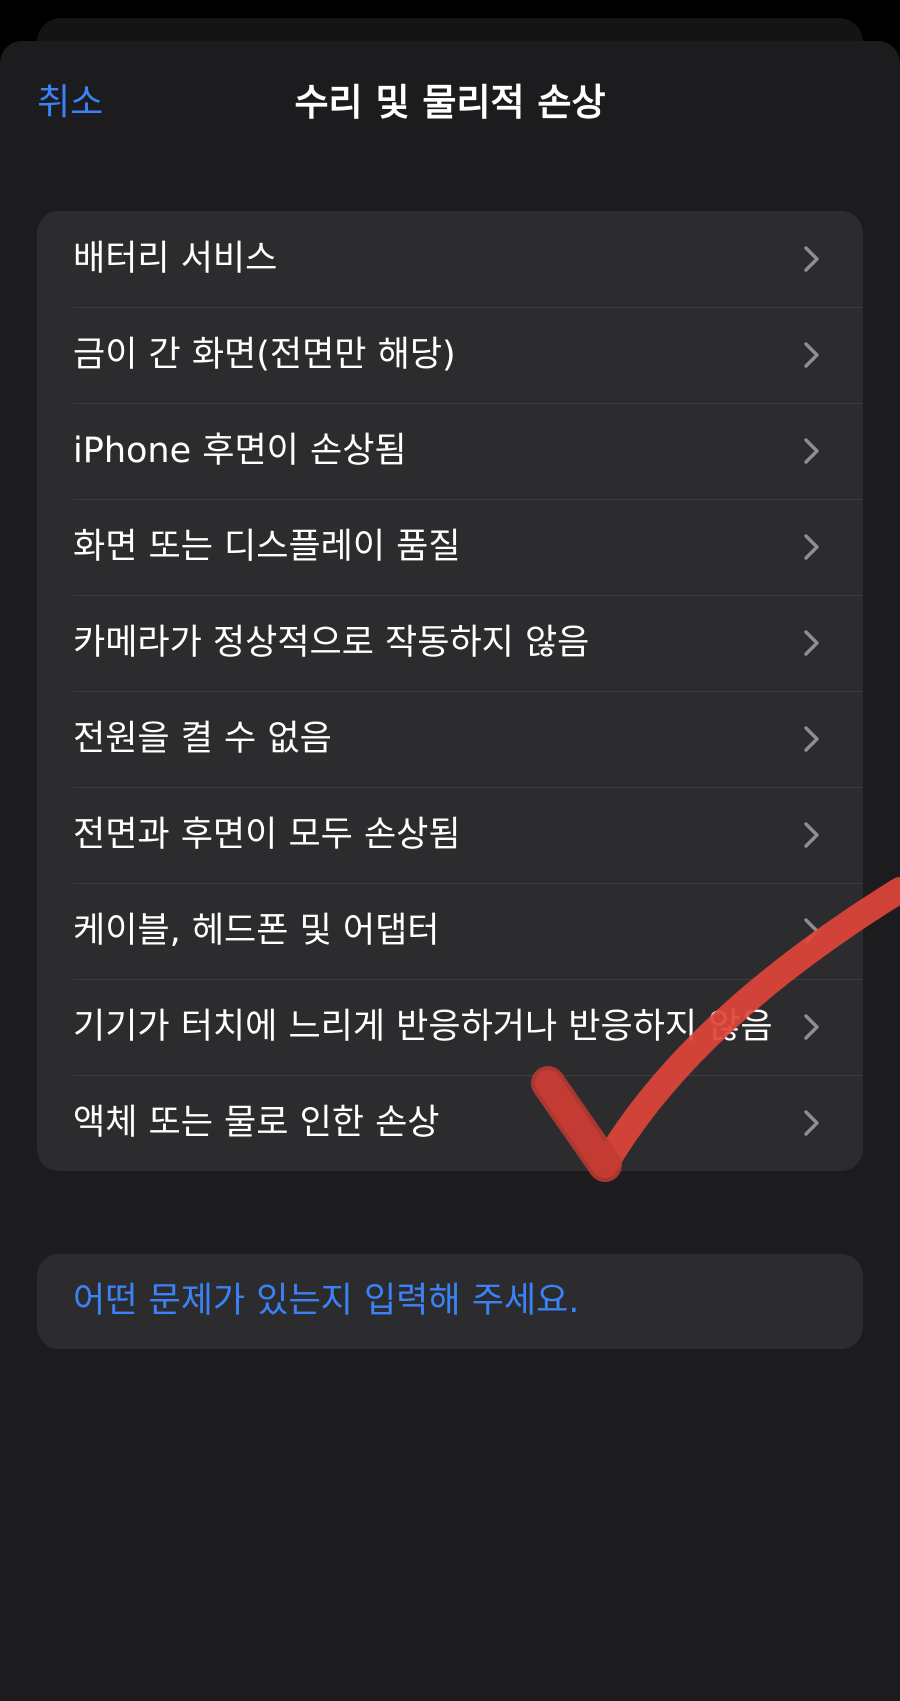 The width and height of the screenshot is (900, 1701). Describe the element at coordinates (450, 259) in the screenshot. I see `list-item-battery-service: 배터리 서비스` at that location.